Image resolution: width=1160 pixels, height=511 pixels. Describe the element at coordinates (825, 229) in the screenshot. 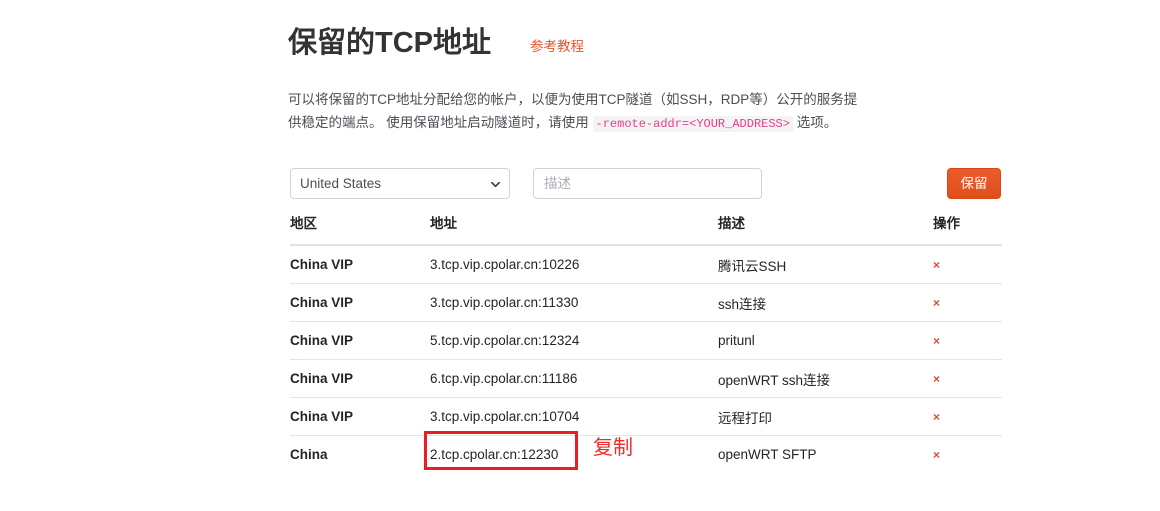

I see `column-header-description: 描述` at that location.